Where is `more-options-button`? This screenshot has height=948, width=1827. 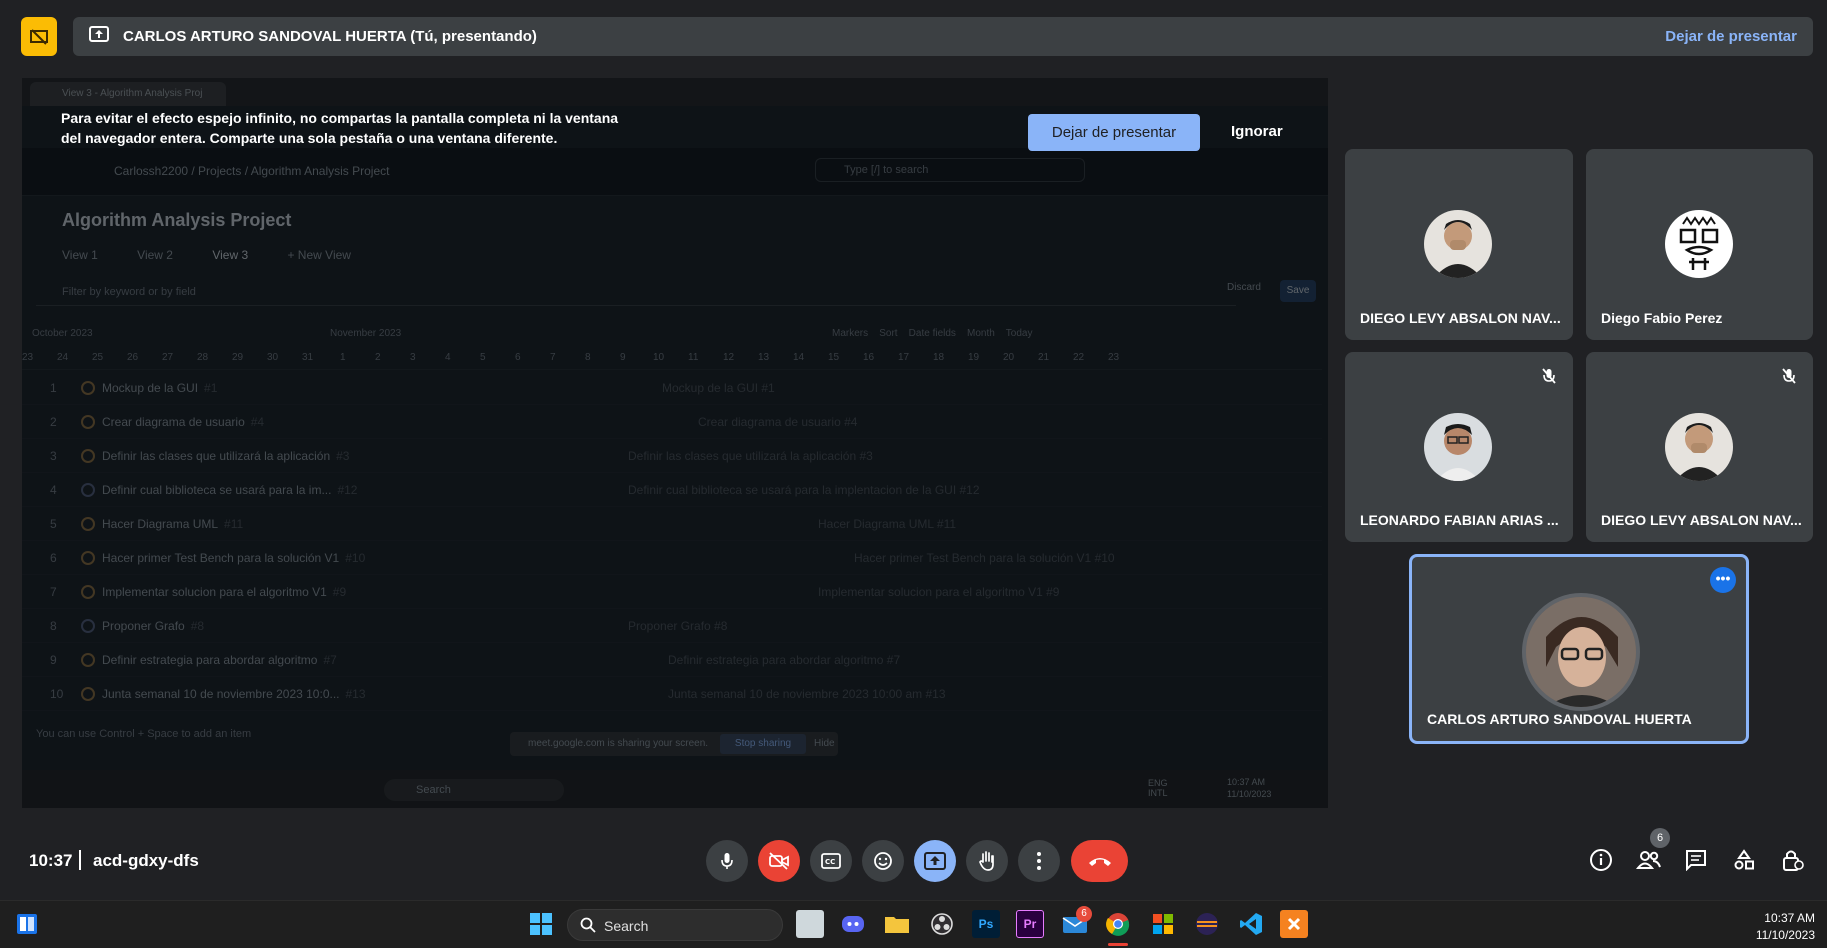
more-options-button is located at coordinates (1039, 861).